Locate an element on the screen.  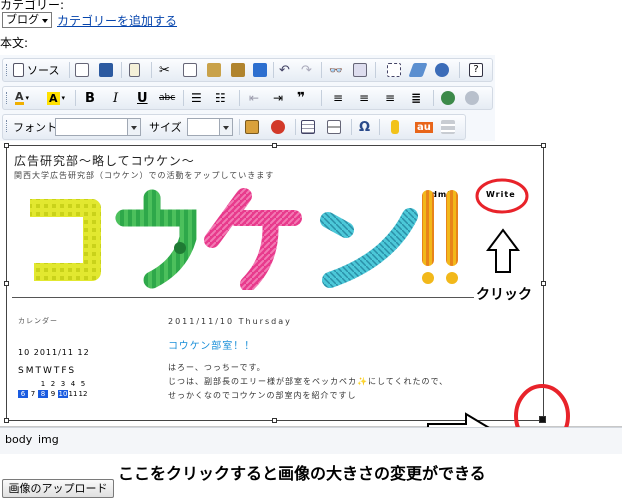
up-arrow-icon is located at coordinates (503, 250).